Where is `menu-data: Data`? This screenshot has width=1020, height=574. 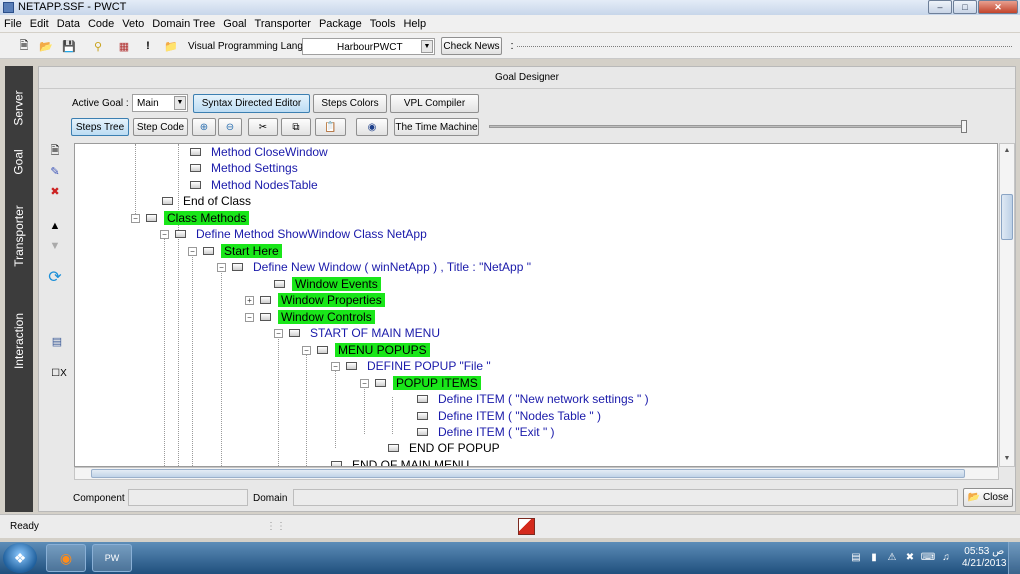
menu-data: Data is located at coordinates (68, 24).